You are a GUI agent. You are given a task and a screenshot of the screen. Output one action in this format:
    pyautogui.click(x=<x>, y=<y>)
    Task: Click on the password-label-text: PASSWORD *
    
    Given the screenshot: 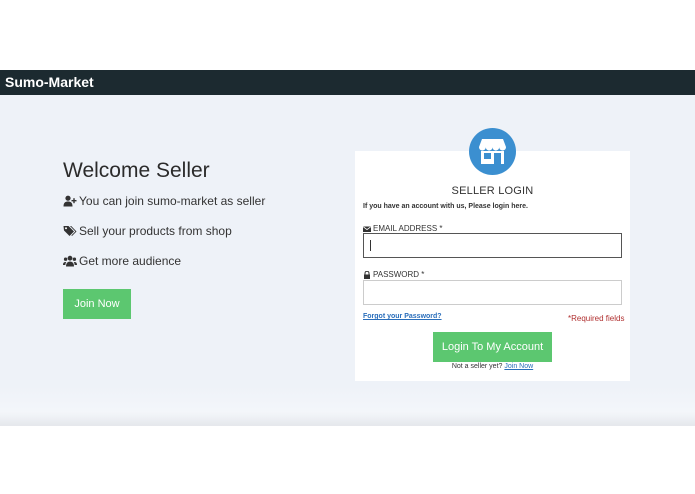 What is the action you would take?
    pyautogui.click(x=399, y=274)
    